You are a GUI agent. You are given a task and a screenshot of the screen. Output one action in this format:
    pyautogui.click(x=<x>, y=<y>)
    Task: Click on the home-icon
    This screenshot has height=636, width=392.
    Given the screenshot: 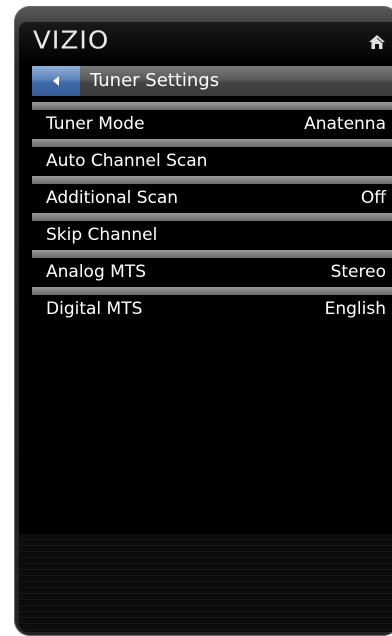 What is the action you would take?
    pyautogui.click(x=377, y=42)
    